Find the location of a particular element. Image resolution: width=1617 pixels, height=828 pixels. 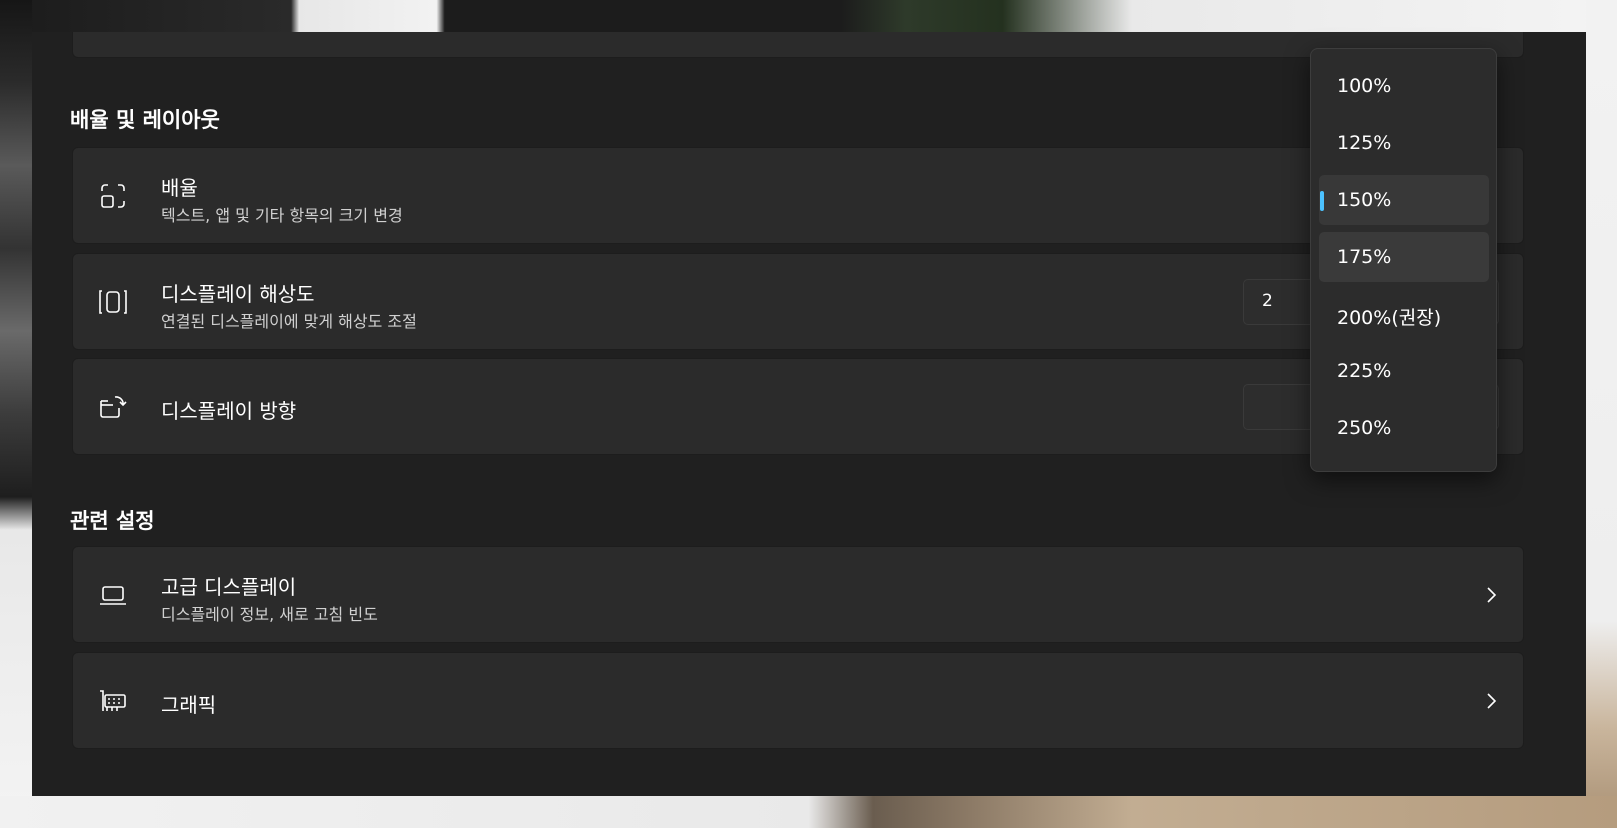

rotate-display-icon is located at coordinates (113, 407).